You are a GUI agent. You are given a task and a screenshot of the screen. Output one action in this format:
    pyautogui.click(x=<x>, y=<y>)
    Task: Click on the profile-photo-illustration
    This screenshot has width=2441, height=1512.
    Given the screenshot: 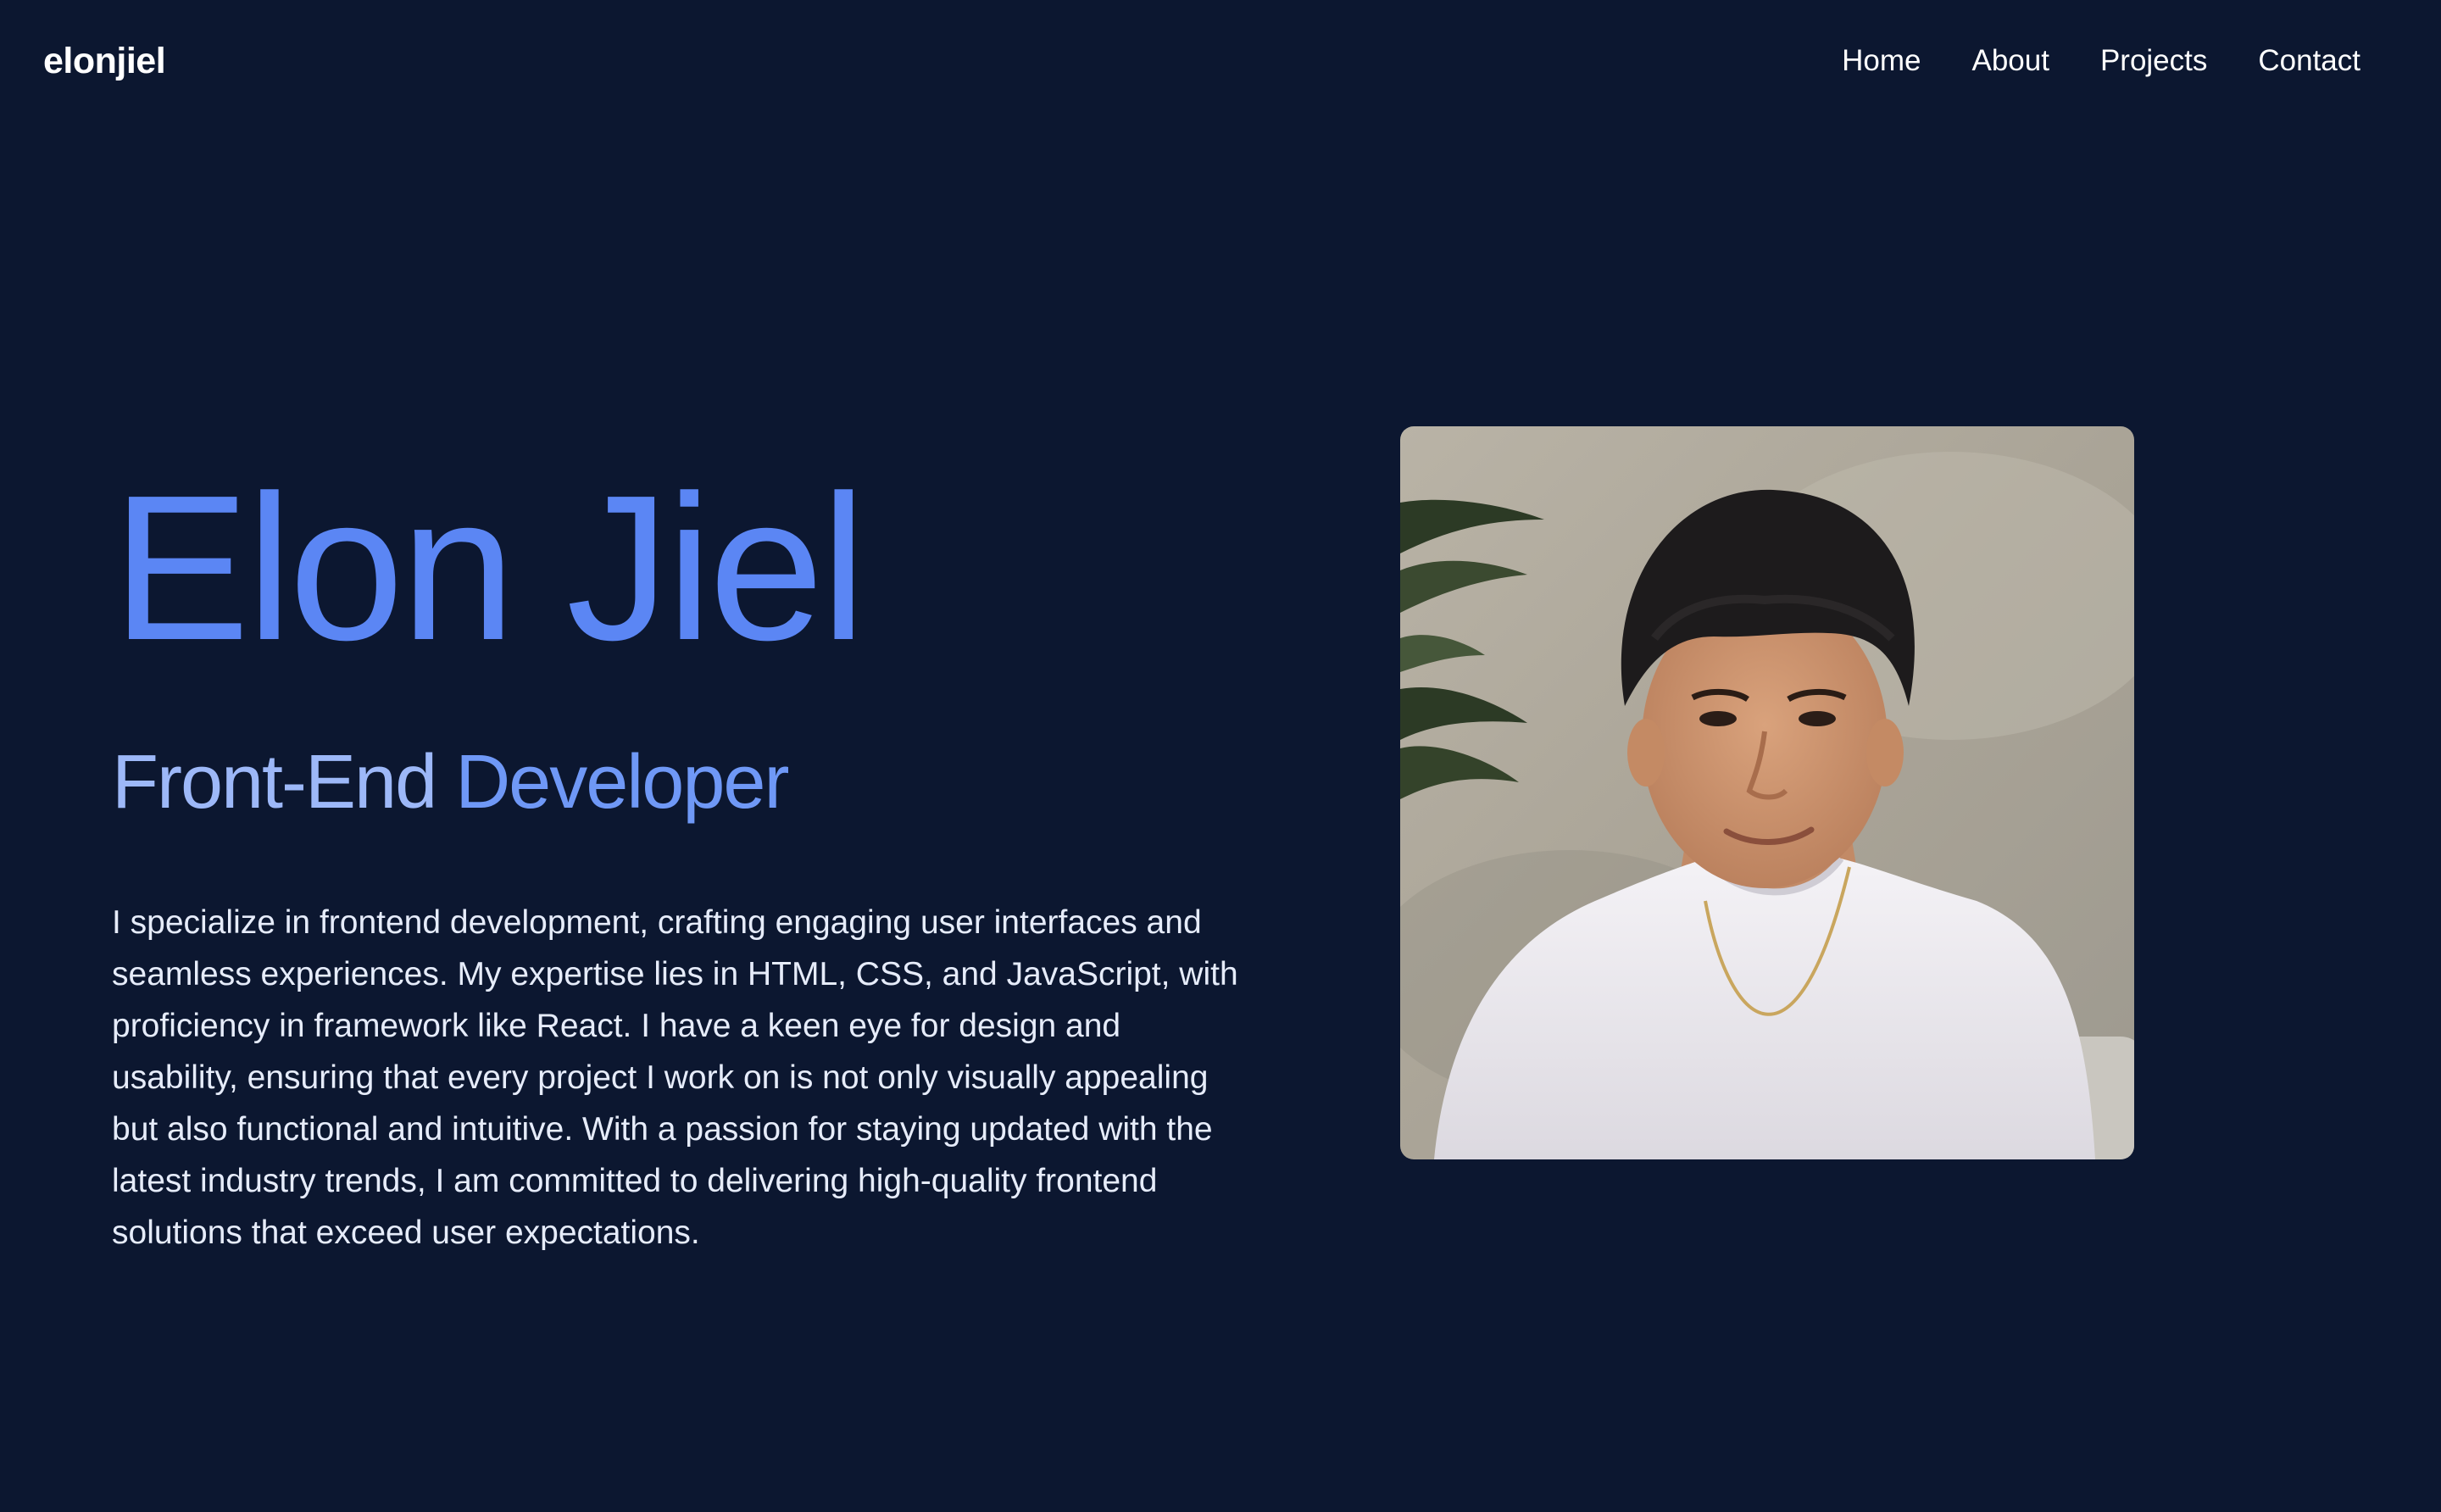 What is the action you would take?
    pyautogui.click(x=1767, y=792)
    